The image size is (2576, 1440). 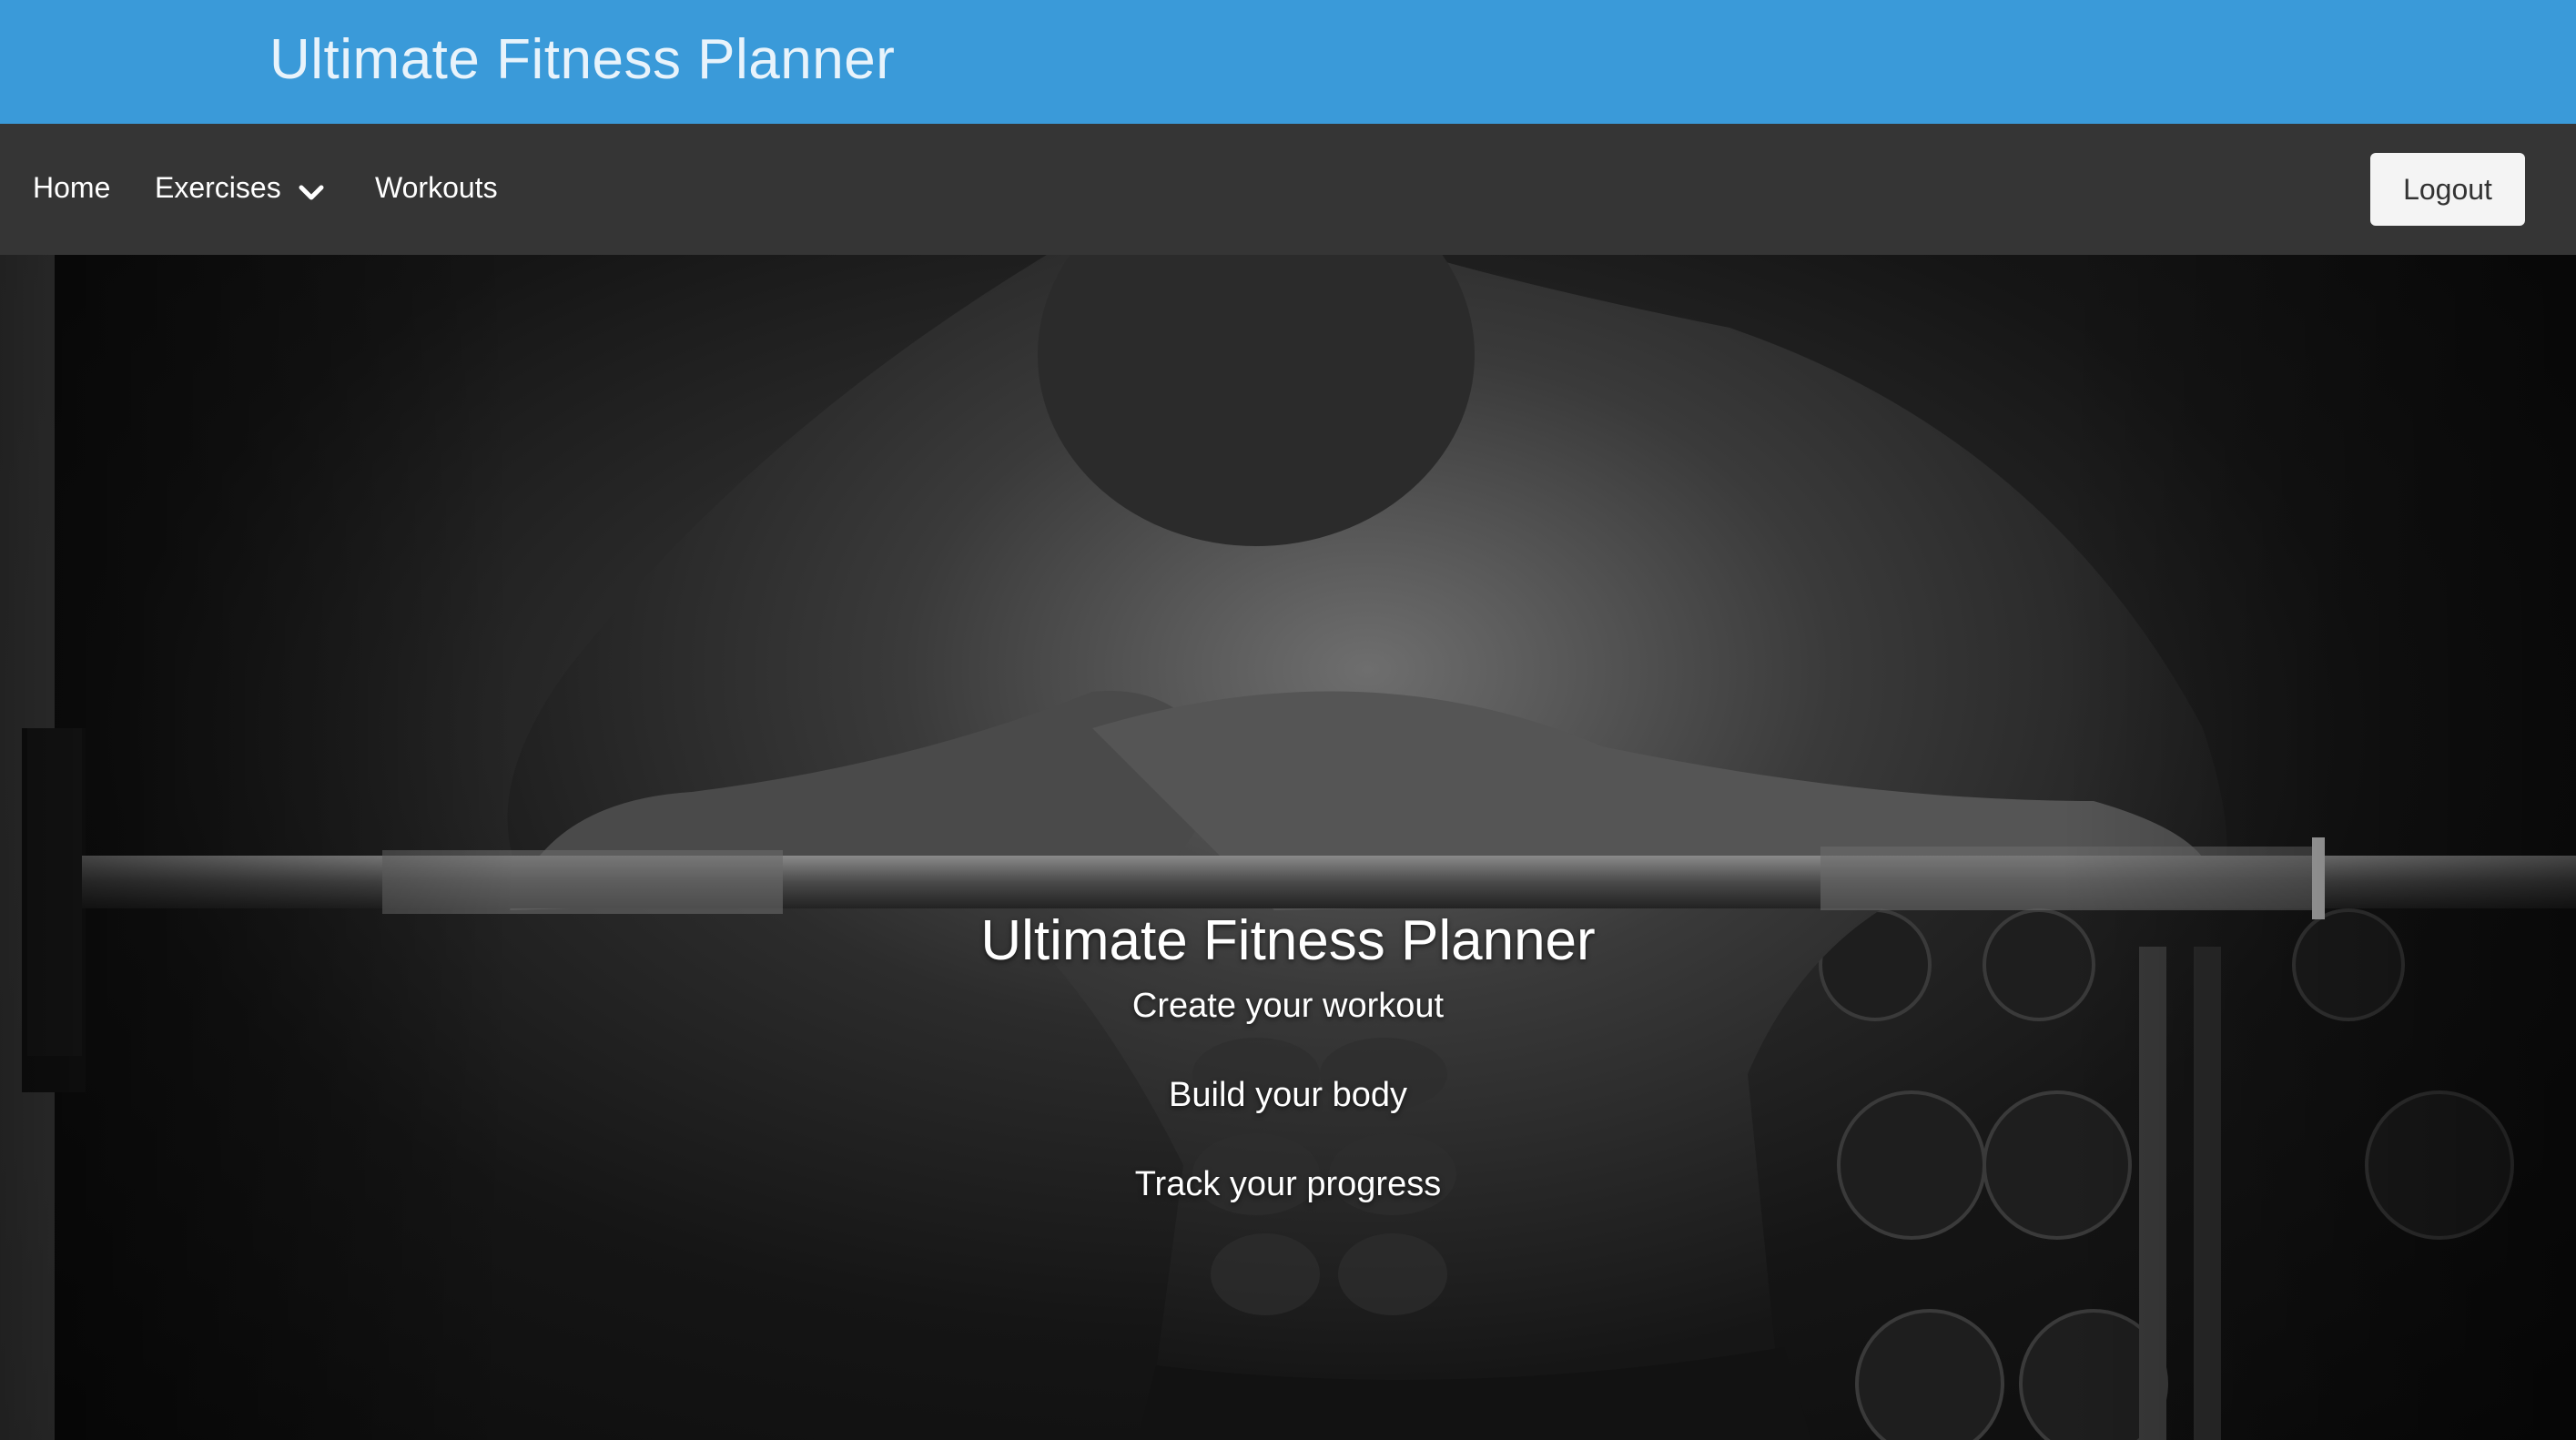 What do you see at coordinates (582, 60) in the screenshot?
I see `site-brand: Ultimate Fitness Planner` at bounding box center [582, 60].